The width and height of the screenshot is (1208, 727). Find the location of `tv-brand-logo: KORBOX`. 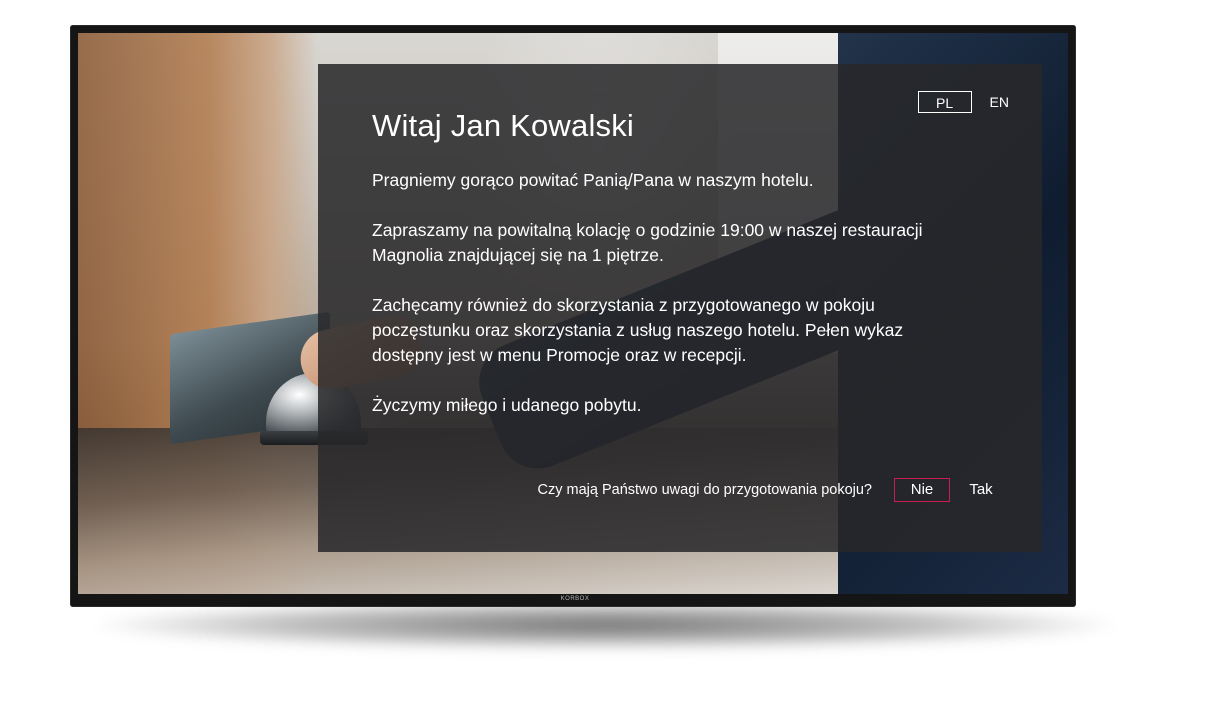

tv-brand-logo: KORBOX is located at coordinates (575, 599).